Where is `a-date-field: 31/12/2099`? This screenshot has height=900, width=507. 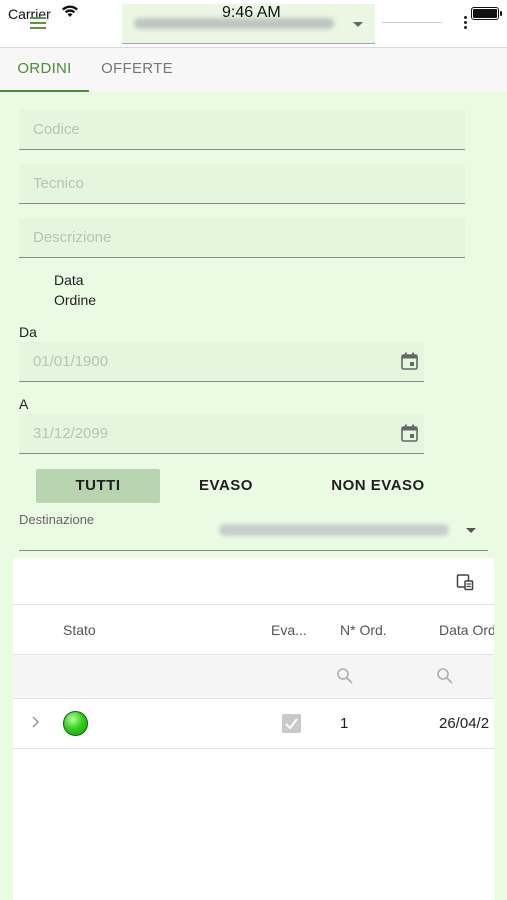
a-date-field: 31/12/2099 is located at coordinates (221, 434).